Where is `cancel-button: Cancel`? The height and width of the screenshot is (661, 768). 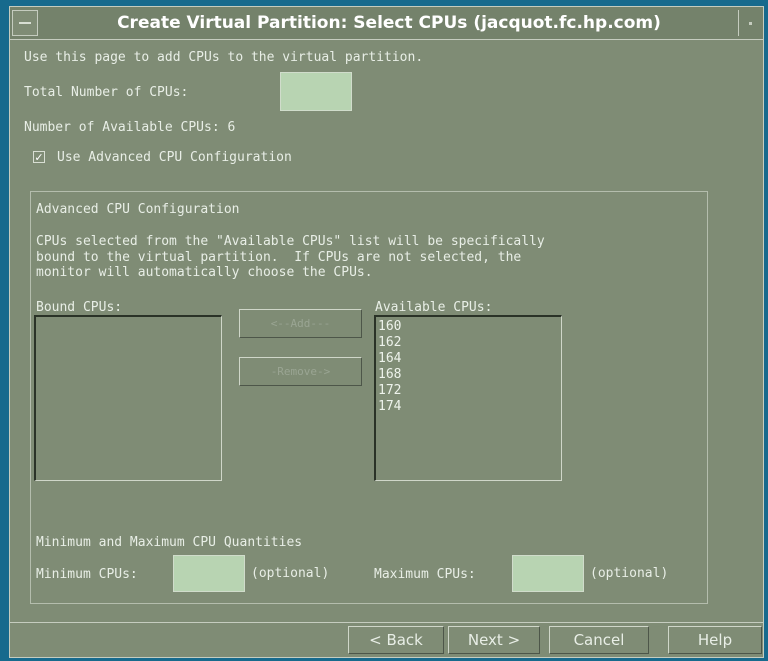 cancel-button: Cancel is located at coordinates (599, 640).